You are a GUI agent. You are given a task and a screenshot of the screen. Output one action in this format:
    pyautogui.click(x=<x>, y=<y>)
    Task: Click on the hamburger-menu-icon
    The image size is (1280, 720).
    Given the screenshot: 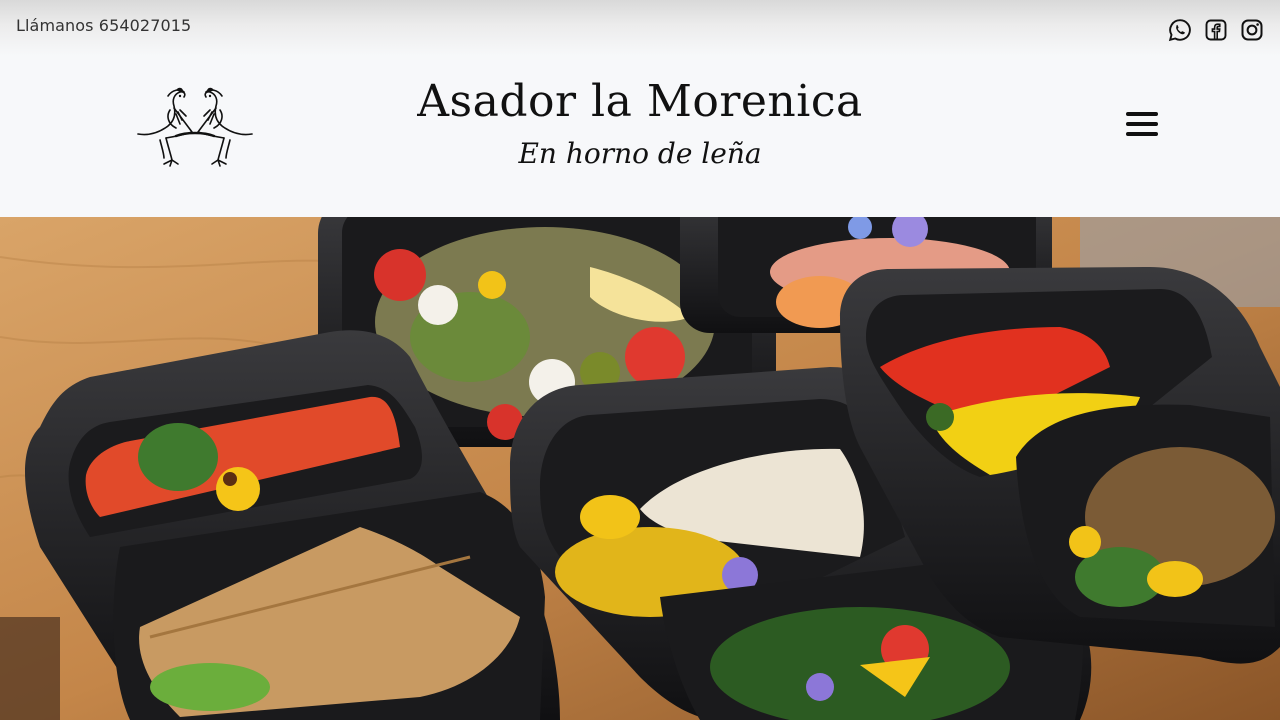 What is the action you would take?
    pyautogui.click(x=1142, y=124)
    